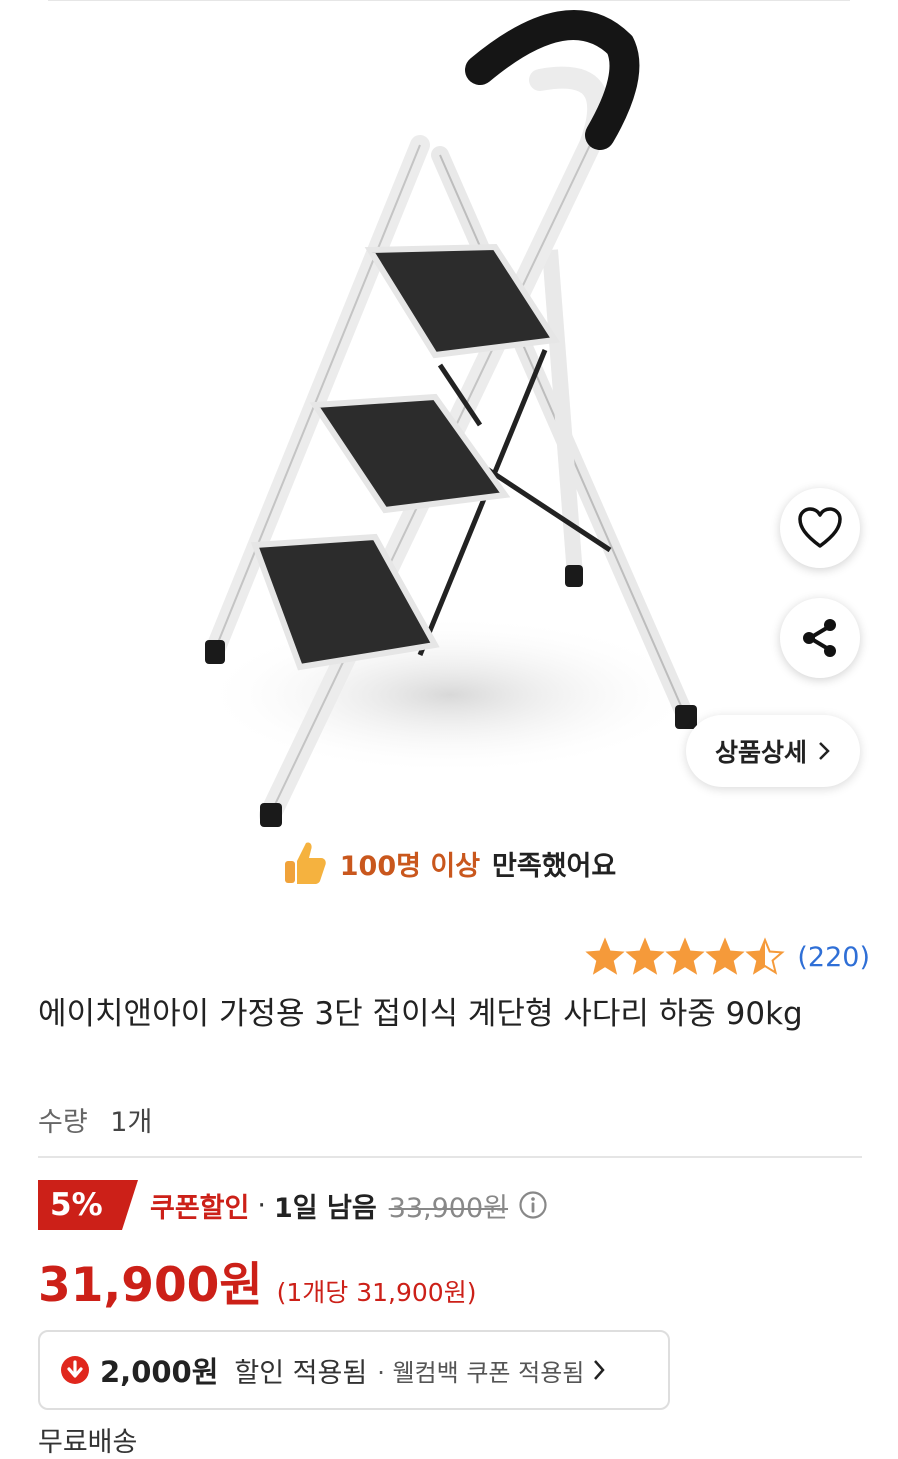  What do you see at coordinates (150, 1285) in the screenshot?
I see `final-price: 31,900원` at bounding box center [150, 1285].